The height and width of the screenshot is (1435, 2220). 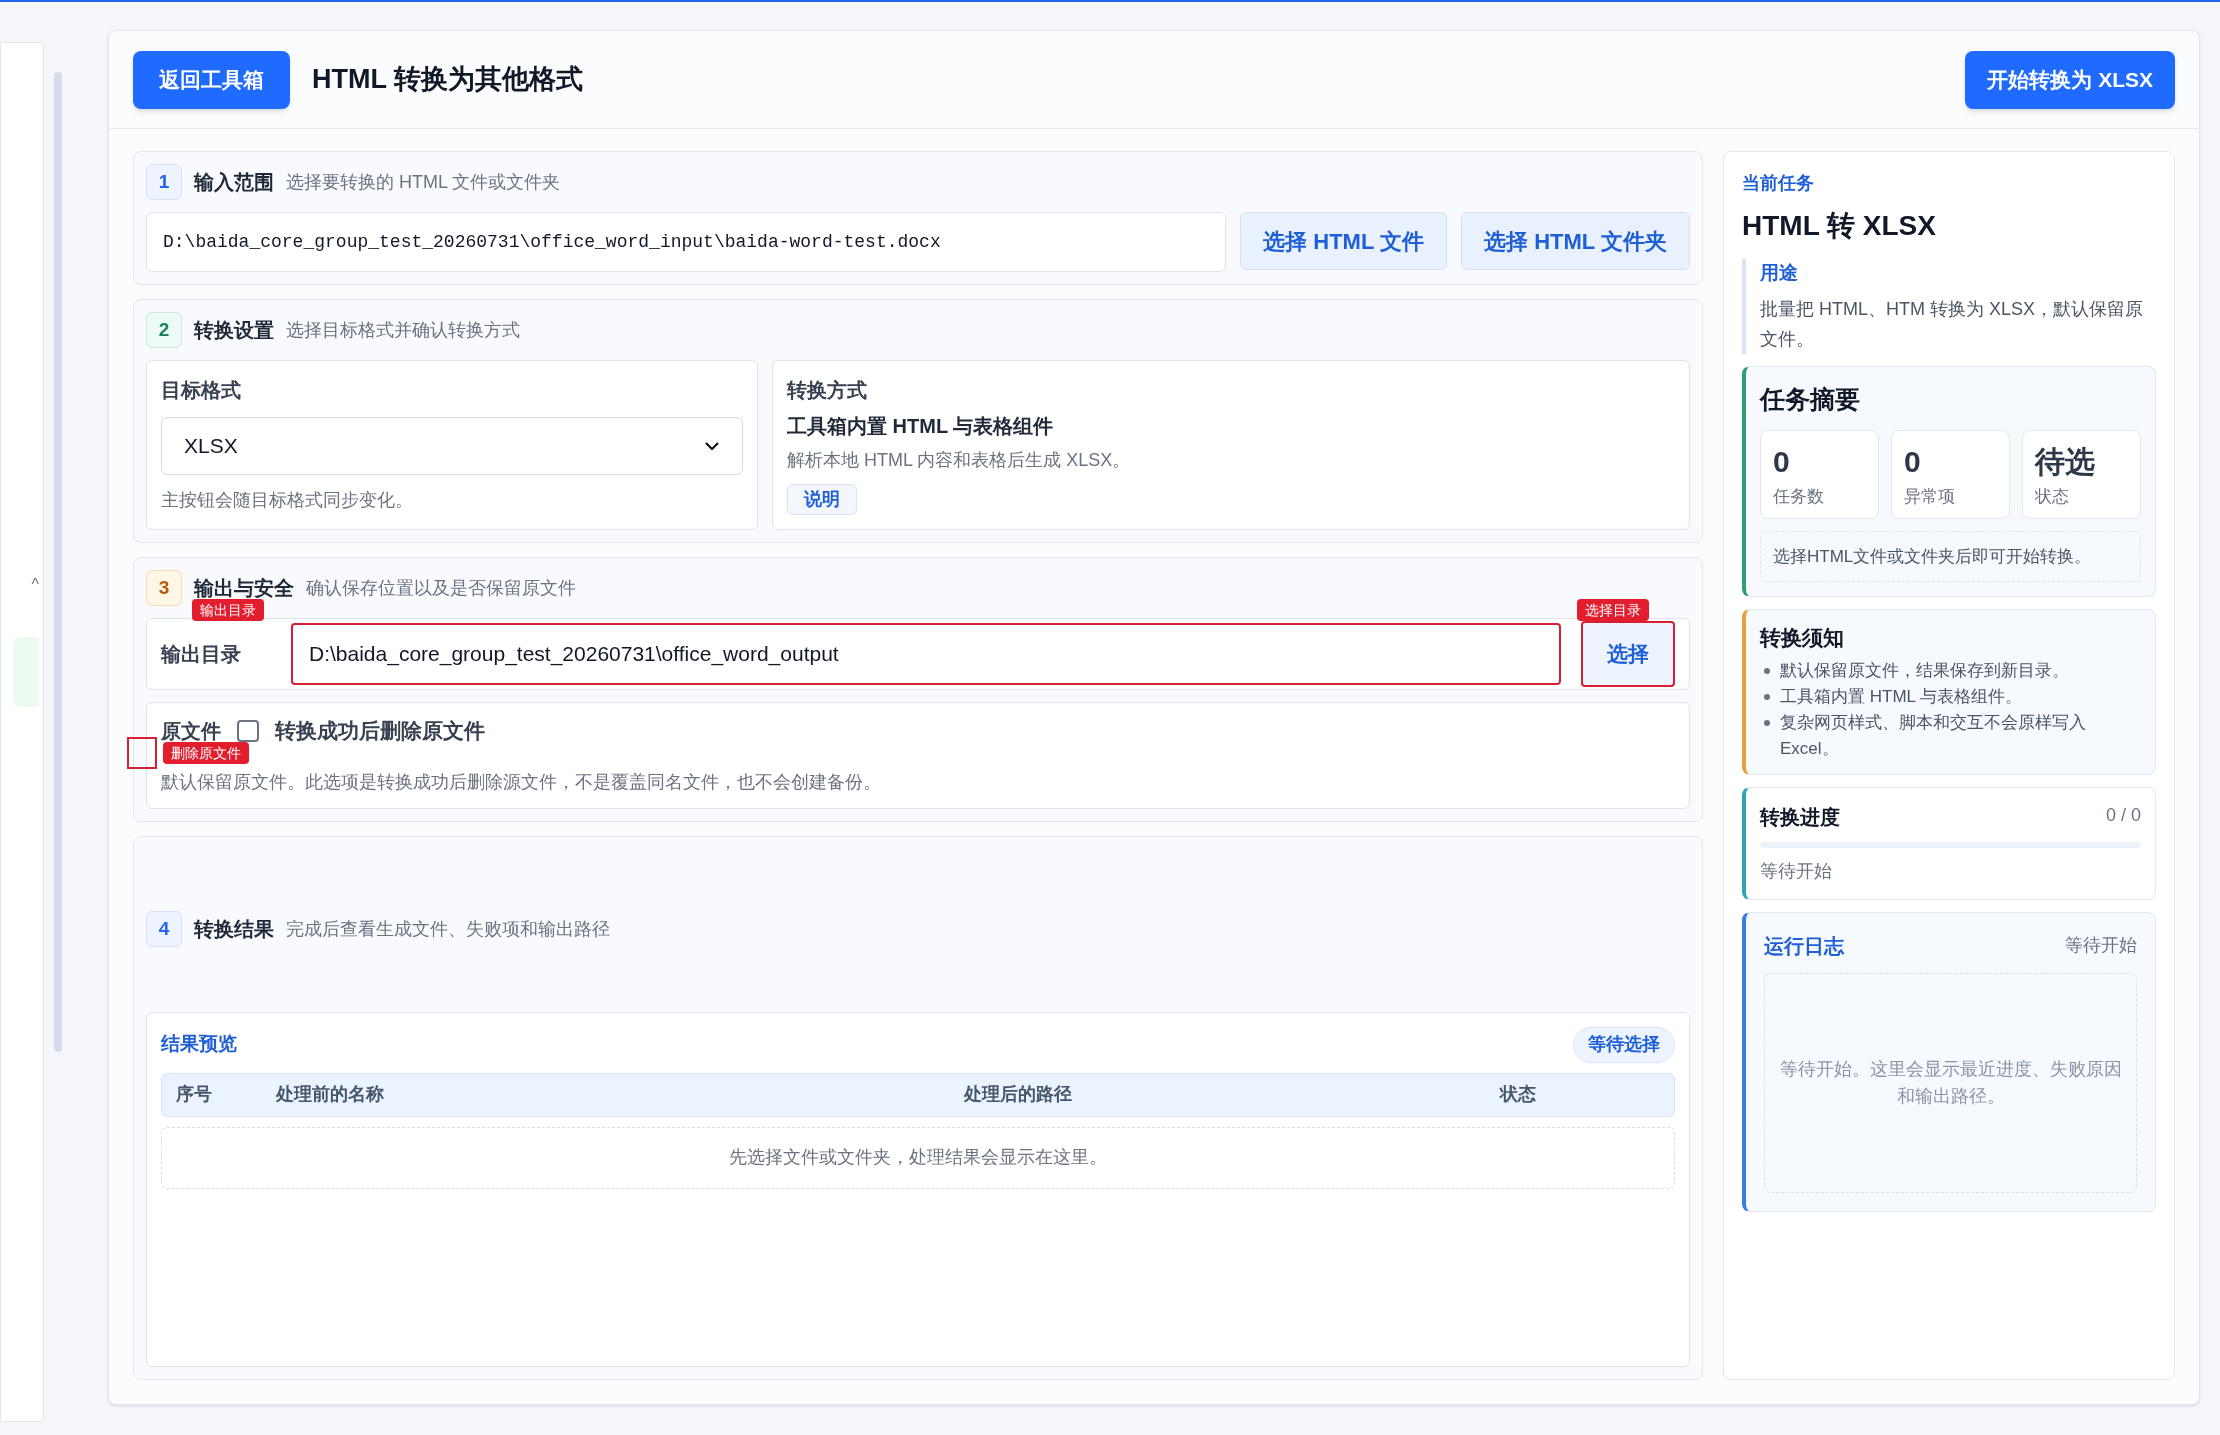 What do you see at coordinates (521, 782) in the screenshot?
I see `field-note: 默认保留原文件。此选项是转换成功后删除源文件，不是覆盖同名文件，也不会创建备份。` at bounding box center [521, 782].